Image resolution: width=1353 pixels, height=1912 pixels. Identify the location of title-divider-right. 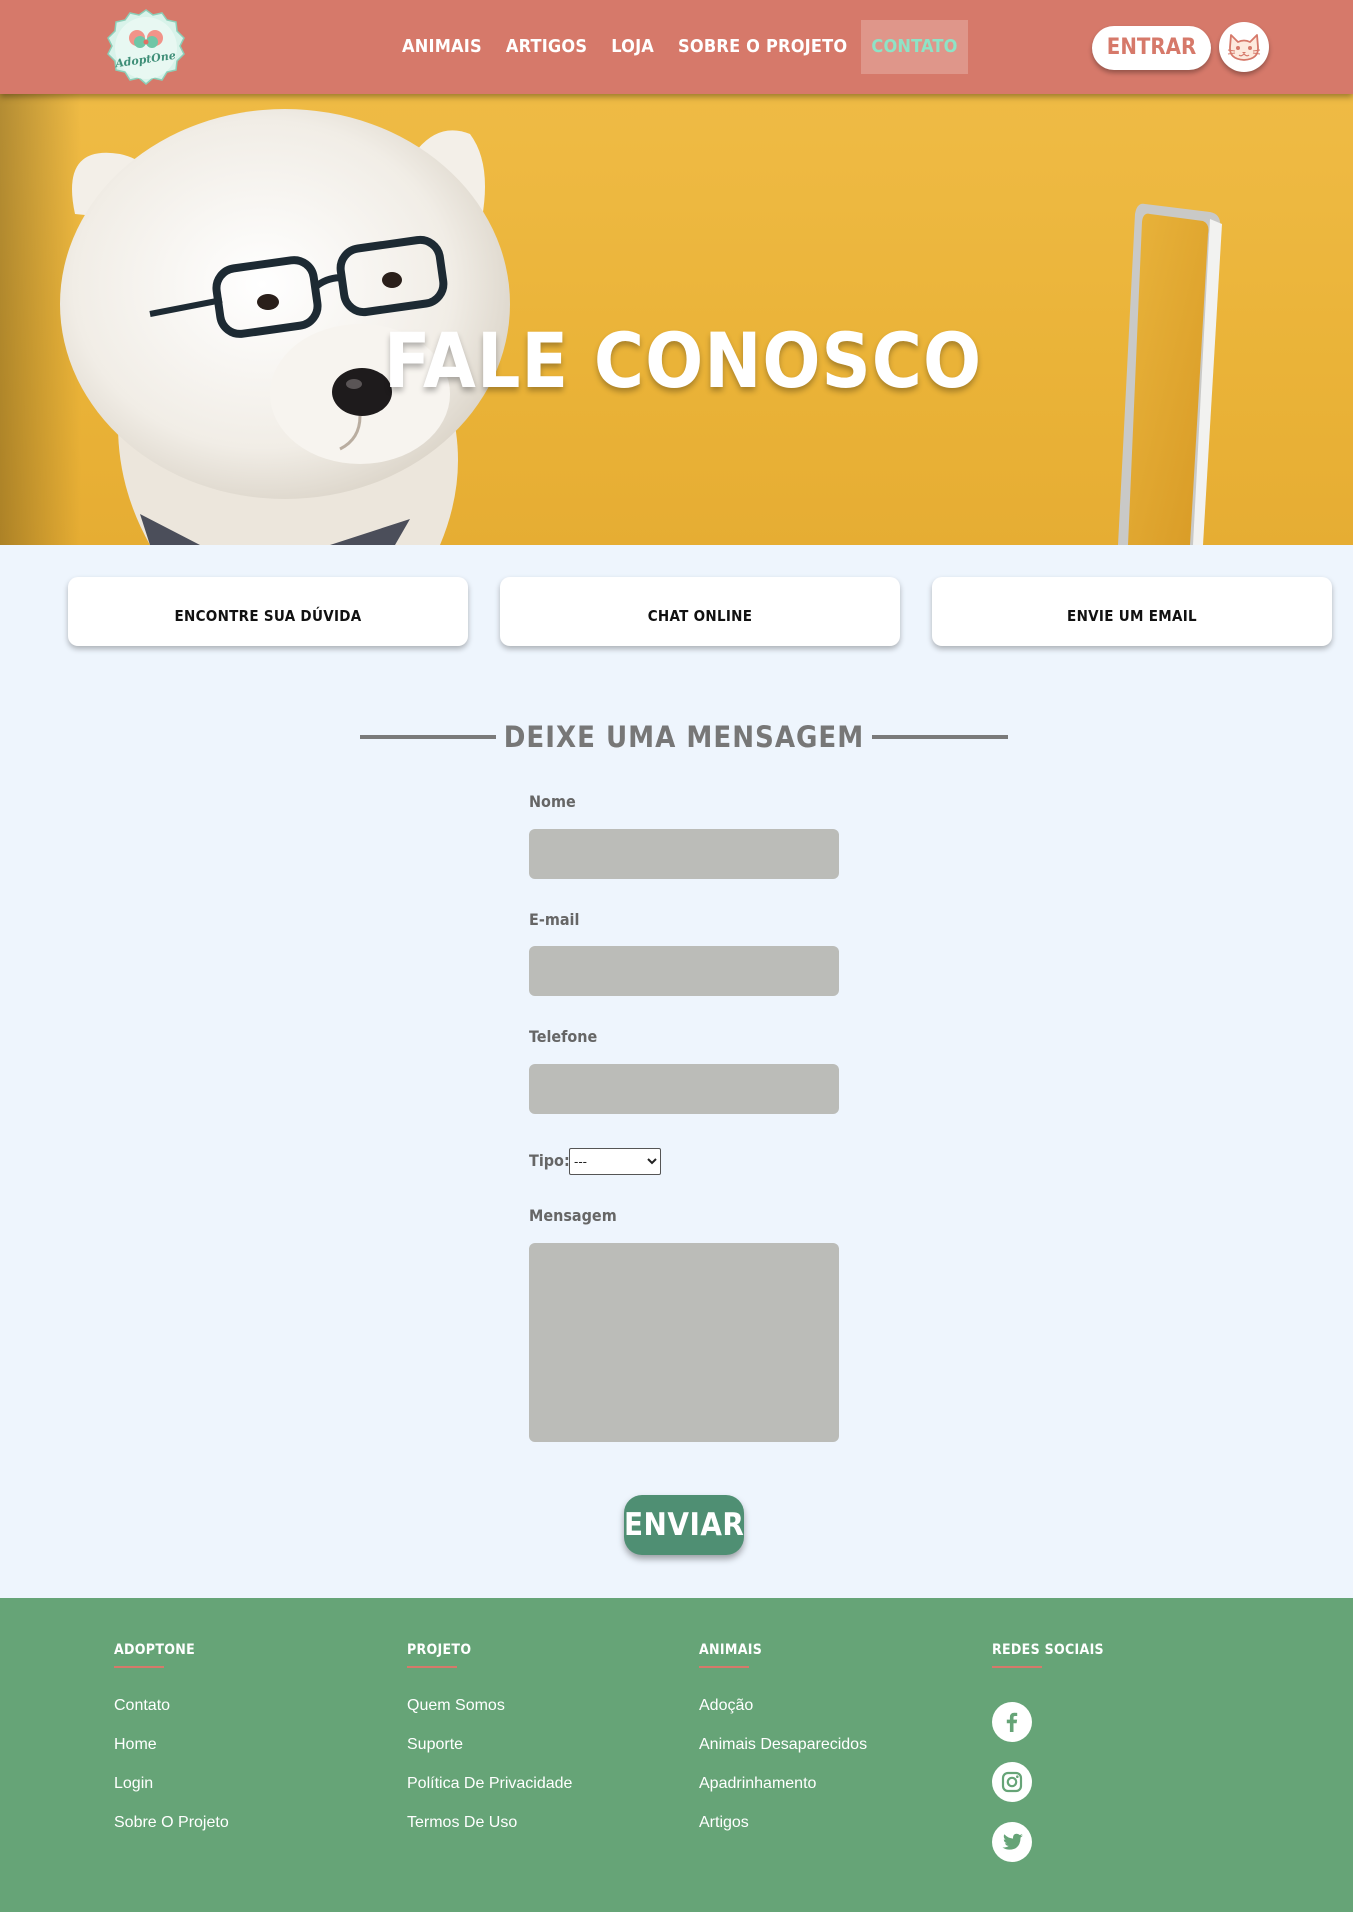
(940, 737).